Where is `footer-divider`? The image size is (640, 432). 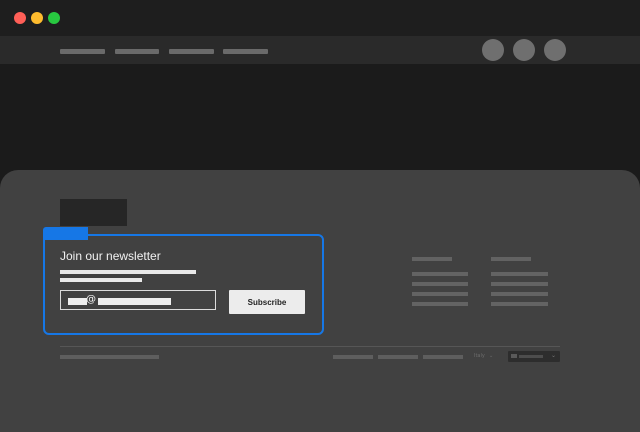
footer-divider is located at coordinates (310, 346).